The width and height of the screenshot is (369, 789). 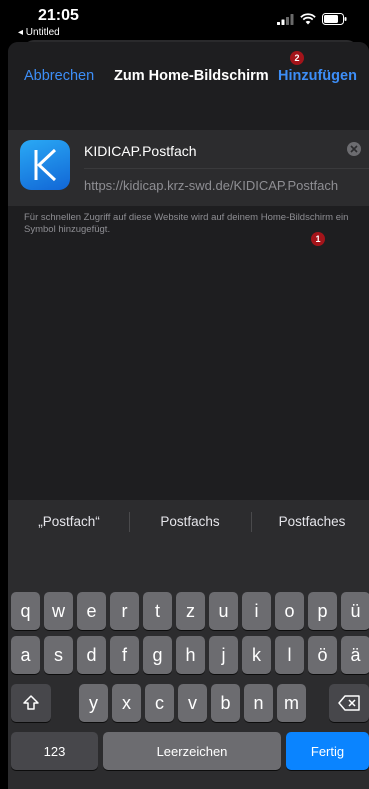 I want to click on status-icons, so click(x=312, y=19).